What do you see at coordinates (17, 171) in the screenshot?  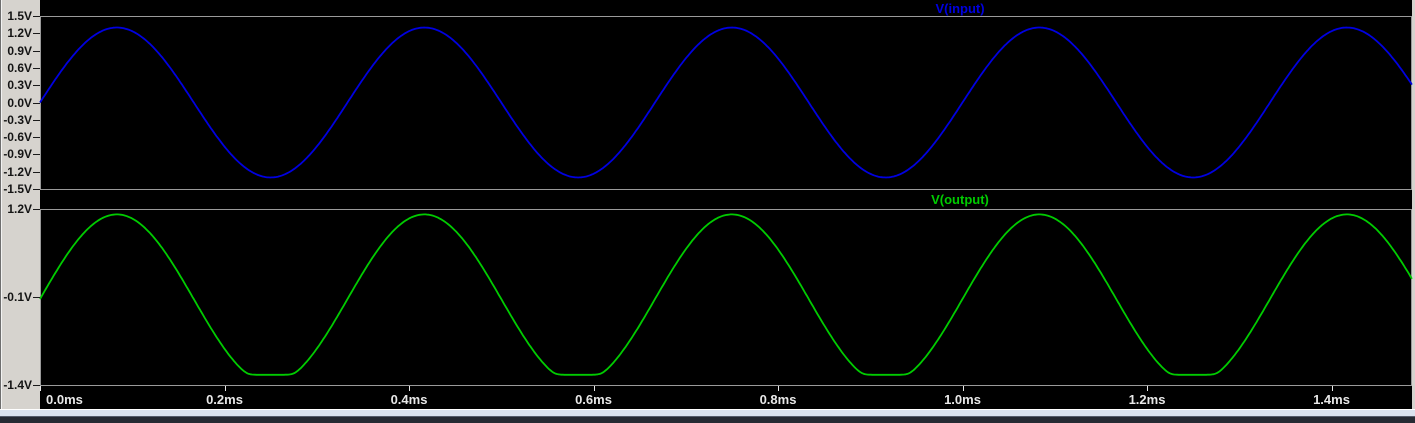 I see `y-tick-label: -1.2V` at bounding box center [17, 171].